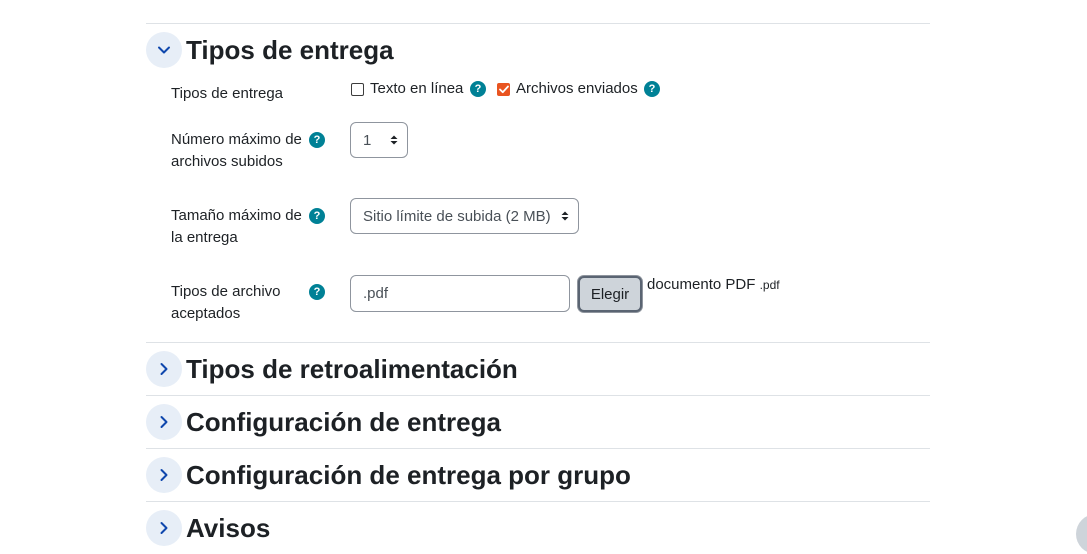 Image resolution: width=1087 pixels, height=554 pixels. What do you see at coordinates (408, 474) in the screenshot?
I see `section-title: Configuración de entrega por grupo` at bounding box center [408, 474].